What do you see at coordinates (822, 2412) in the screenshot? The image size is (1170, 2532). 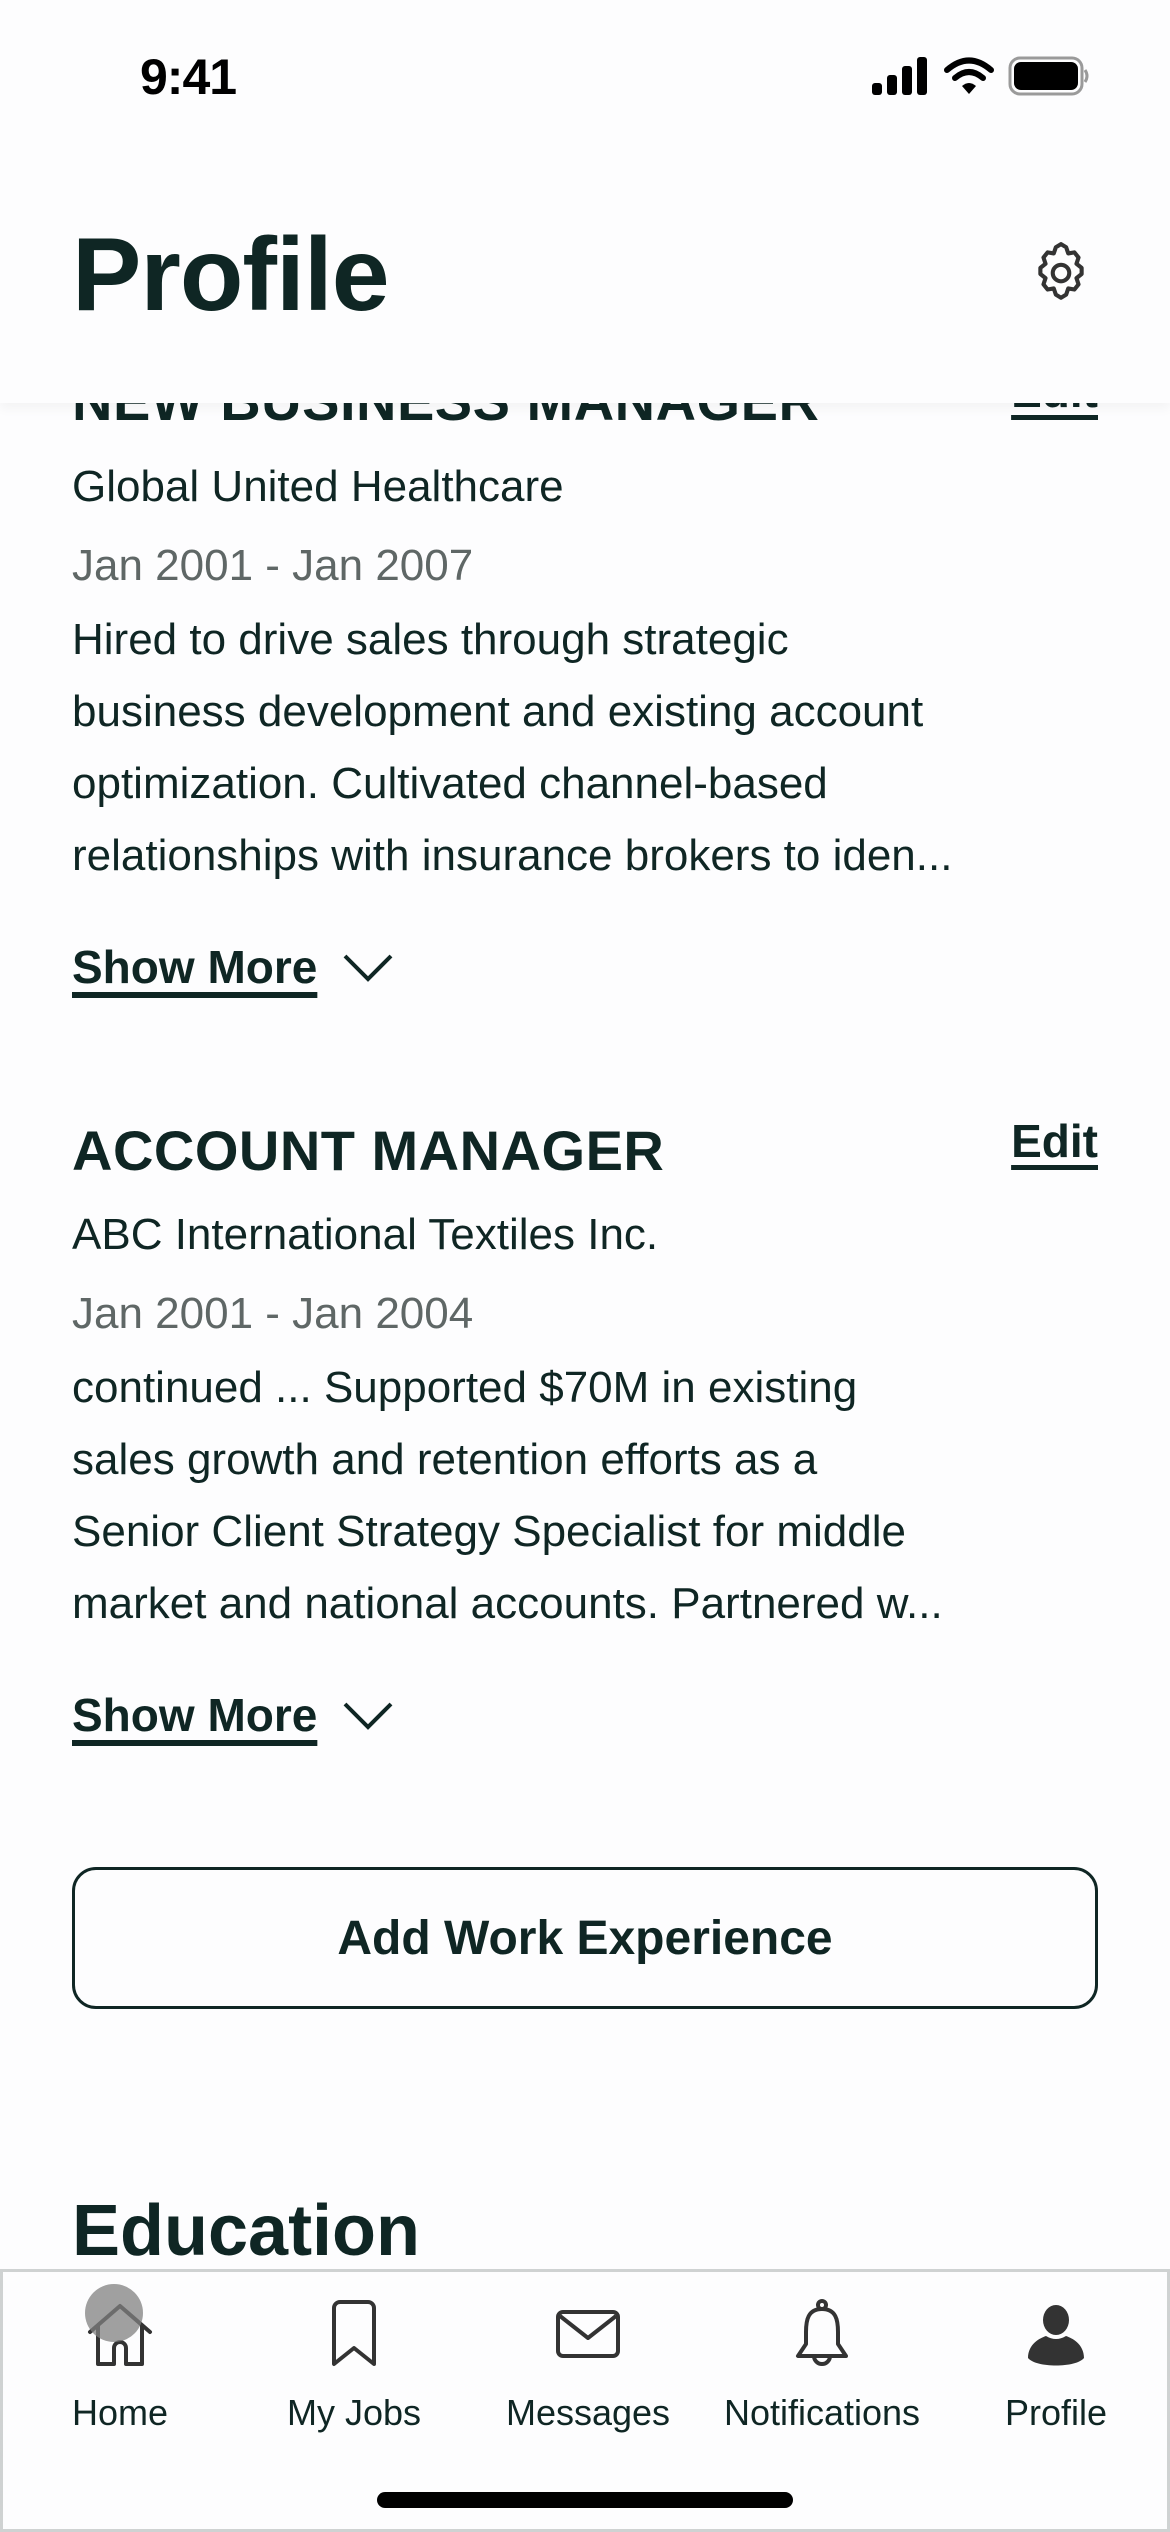 I see `tab-label: Notifications` at bounding box center [822, 2412].